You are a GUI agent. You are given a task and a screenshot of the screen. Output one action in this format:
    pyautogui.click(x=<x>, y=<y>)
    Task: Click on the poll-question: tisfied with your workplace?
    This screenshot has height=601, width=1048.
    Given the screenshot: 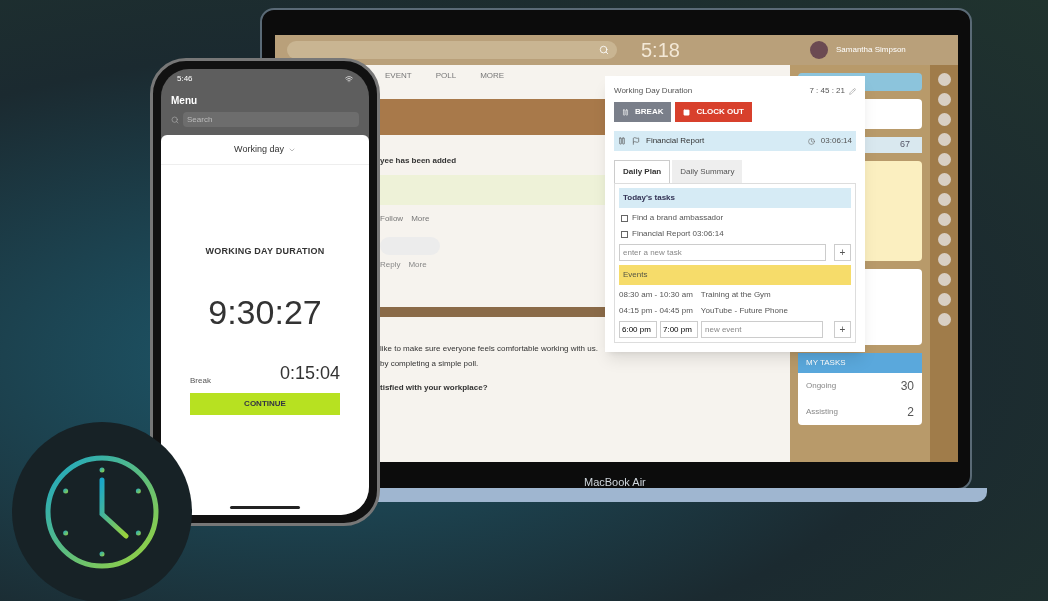 What is the action you would take?
    pyautogui.click(x=434, y=388)
    